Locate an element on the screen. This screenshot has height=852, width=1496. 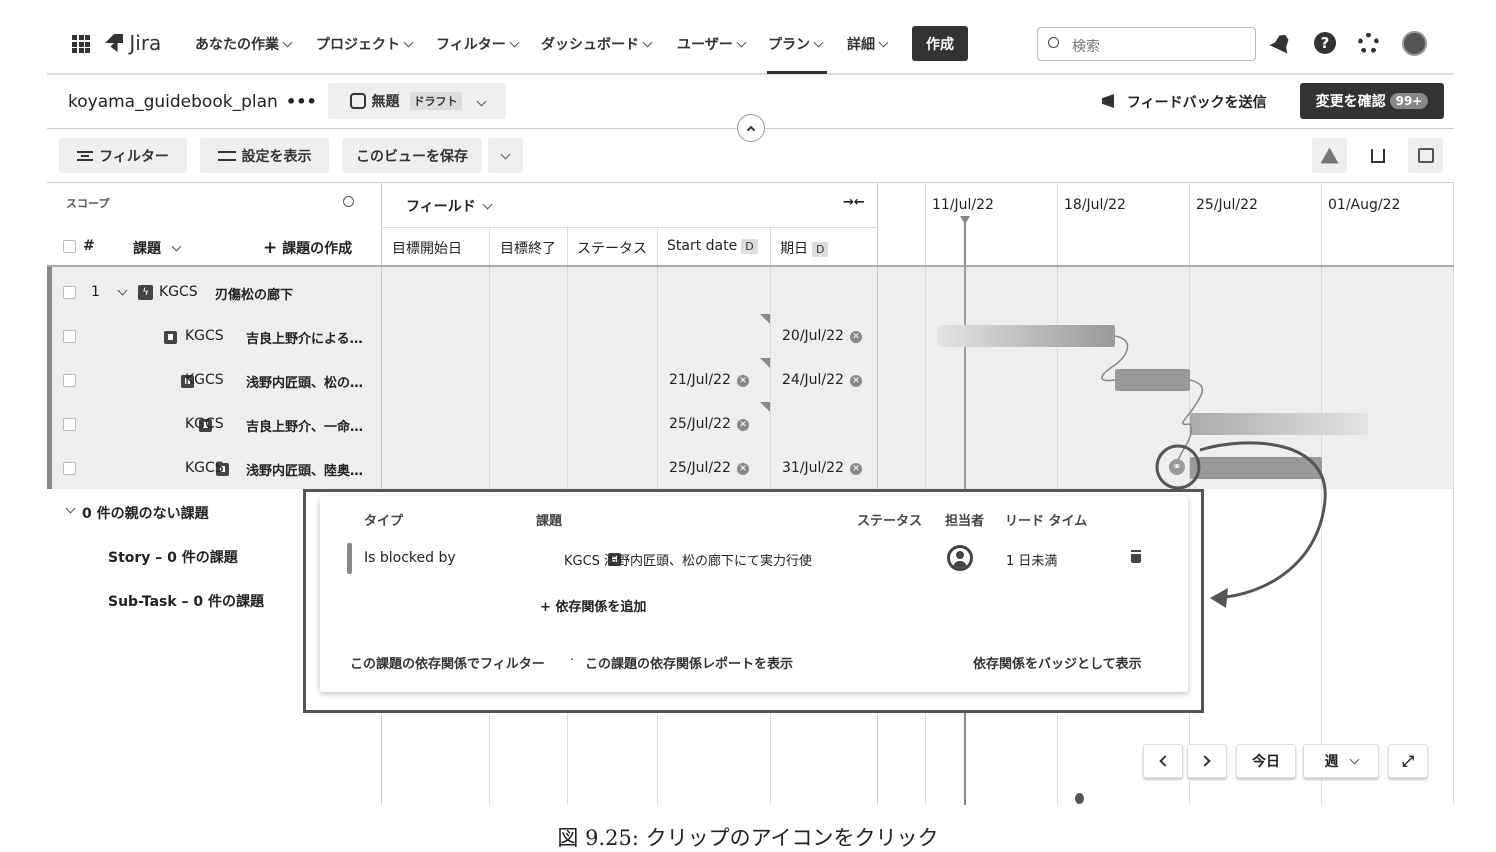
fields-dropdown: フィールド is located at coordinates (449, 206).